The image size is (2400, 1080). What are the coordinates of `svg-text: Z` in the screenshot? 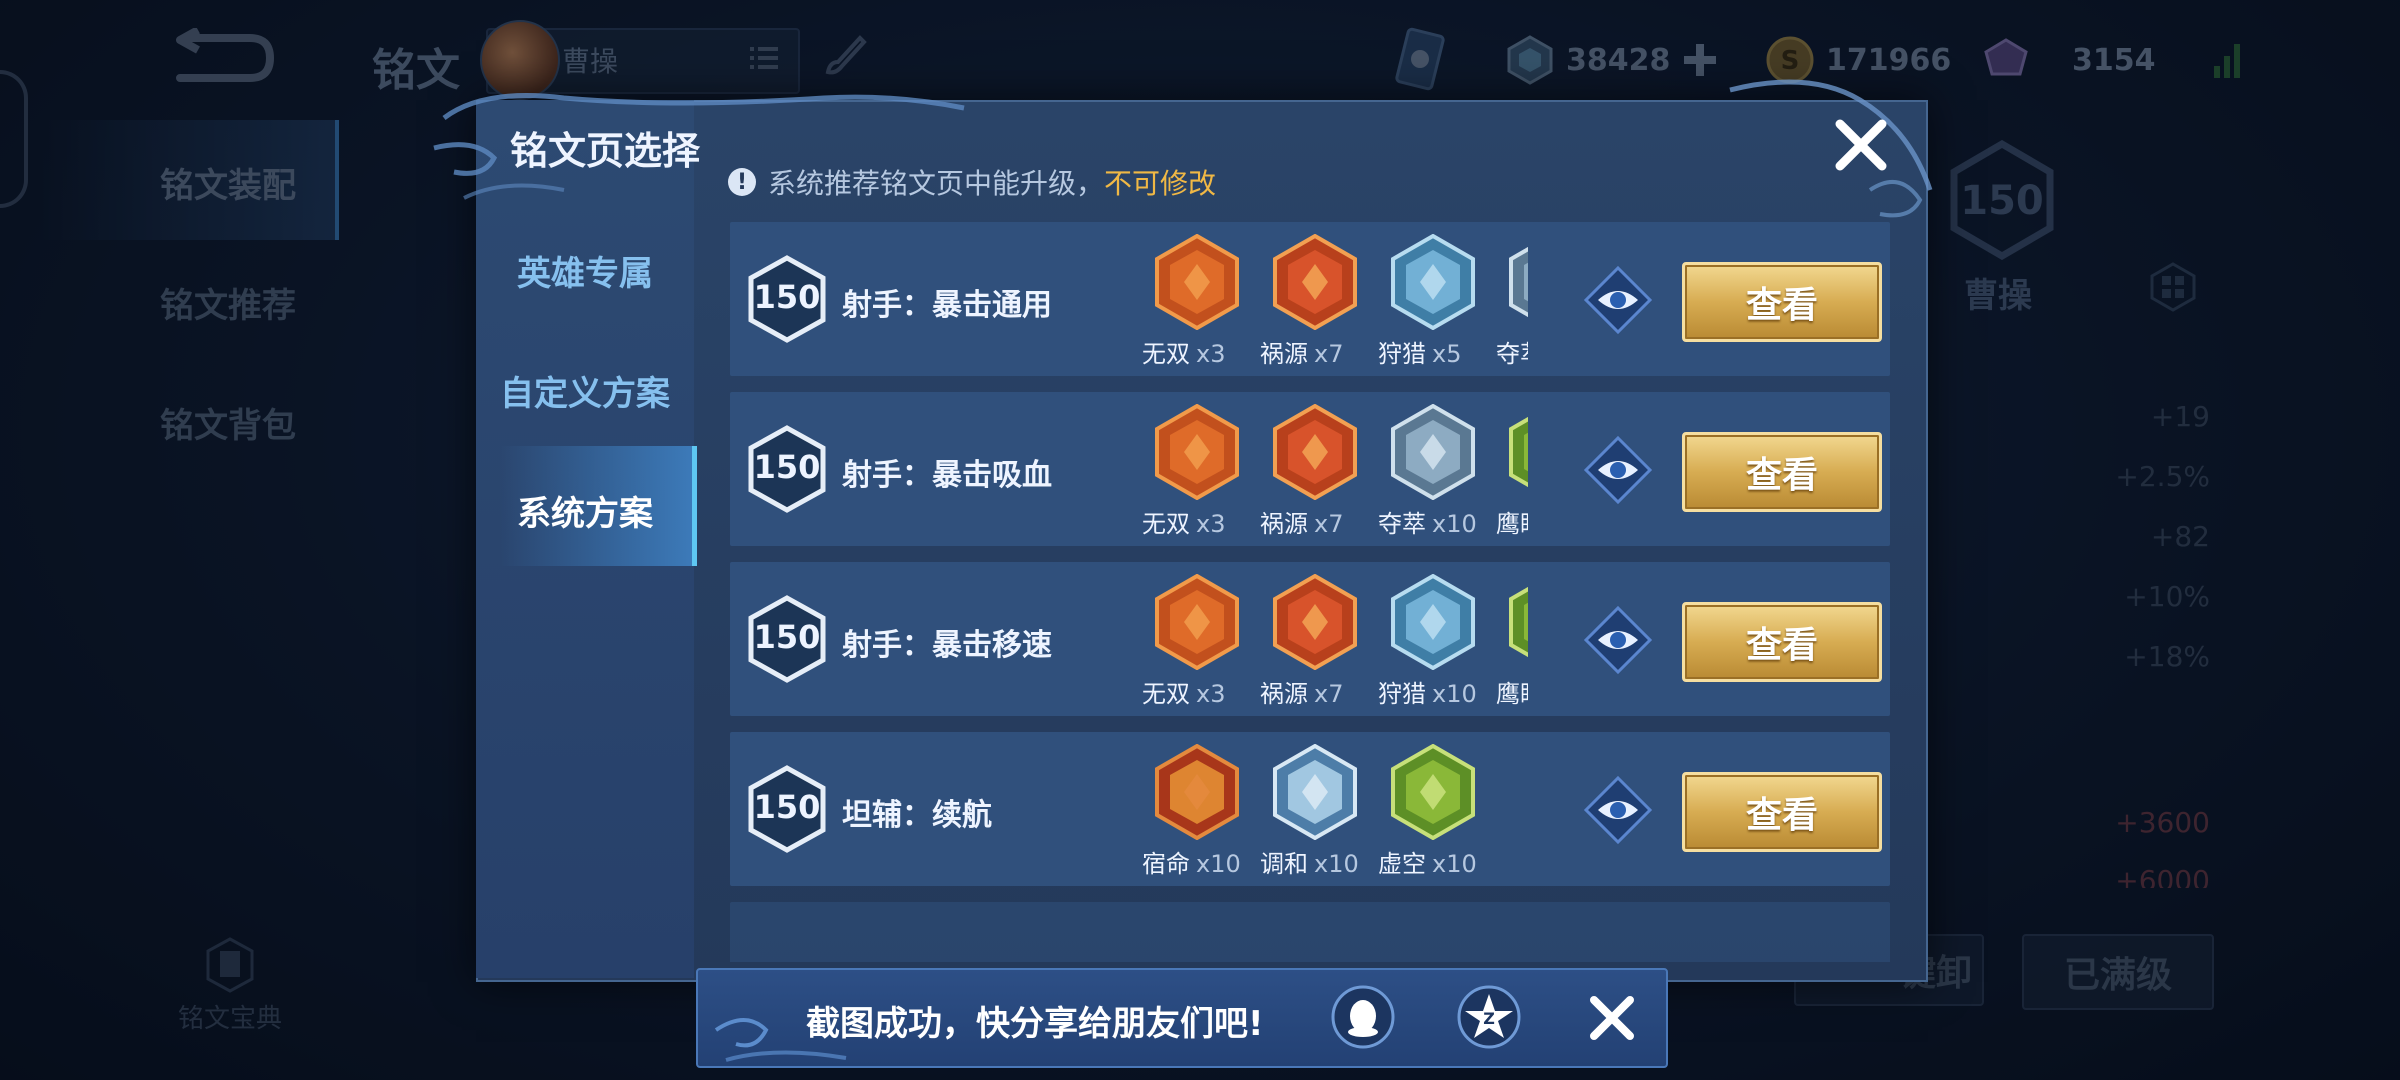 It's located at (1489, 1018).